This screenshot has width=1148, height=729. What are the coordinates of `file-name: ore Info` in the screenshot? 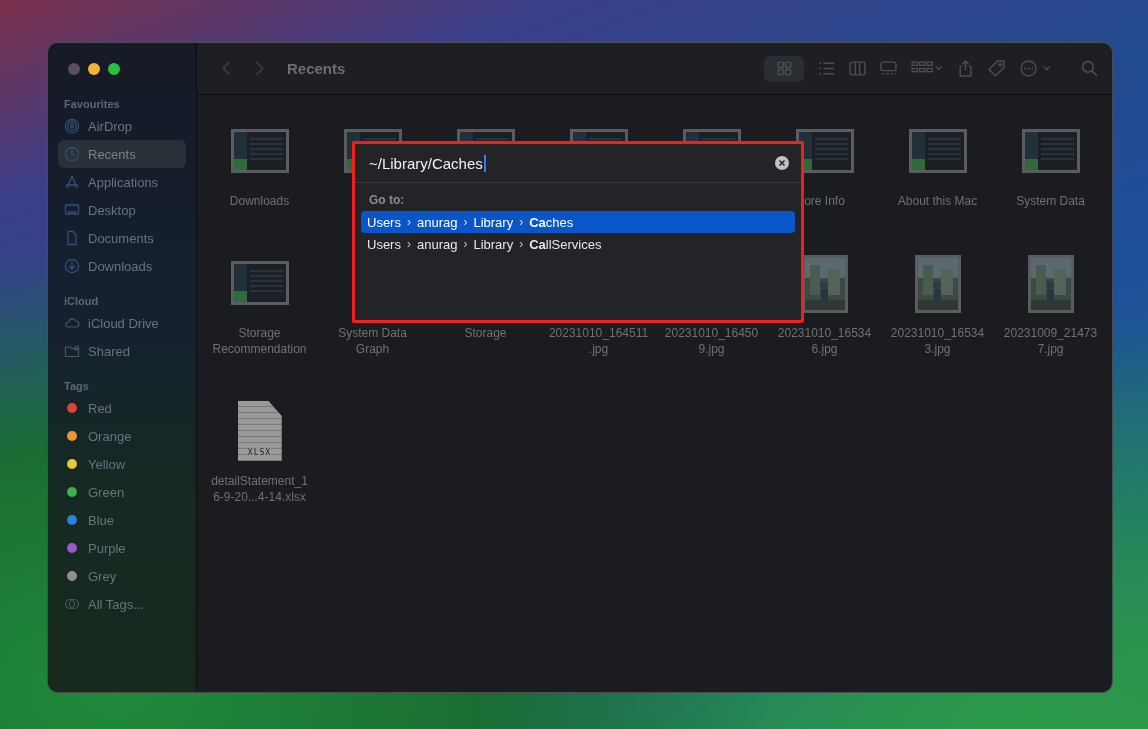 It's located at (824, 201).